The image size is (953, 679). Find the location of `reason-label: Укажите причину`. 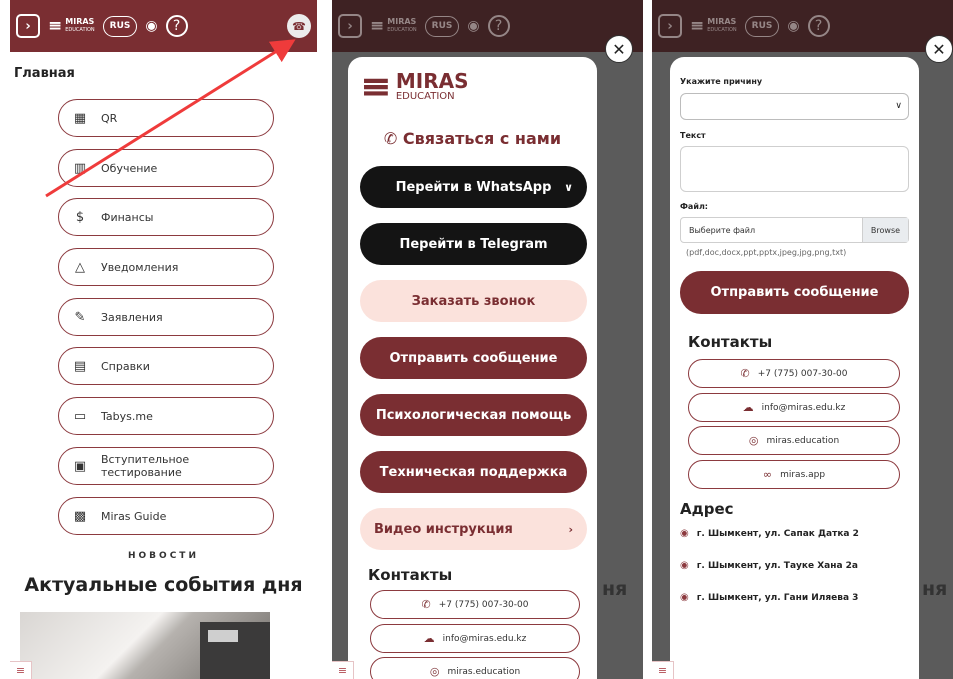

reason-label: Укажите причину is located at coordinates (721, 81).